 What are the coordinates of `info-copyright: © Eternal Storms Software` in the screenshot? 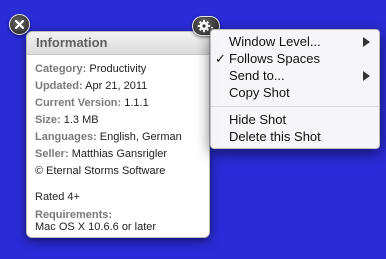 It's located at (100, 171).